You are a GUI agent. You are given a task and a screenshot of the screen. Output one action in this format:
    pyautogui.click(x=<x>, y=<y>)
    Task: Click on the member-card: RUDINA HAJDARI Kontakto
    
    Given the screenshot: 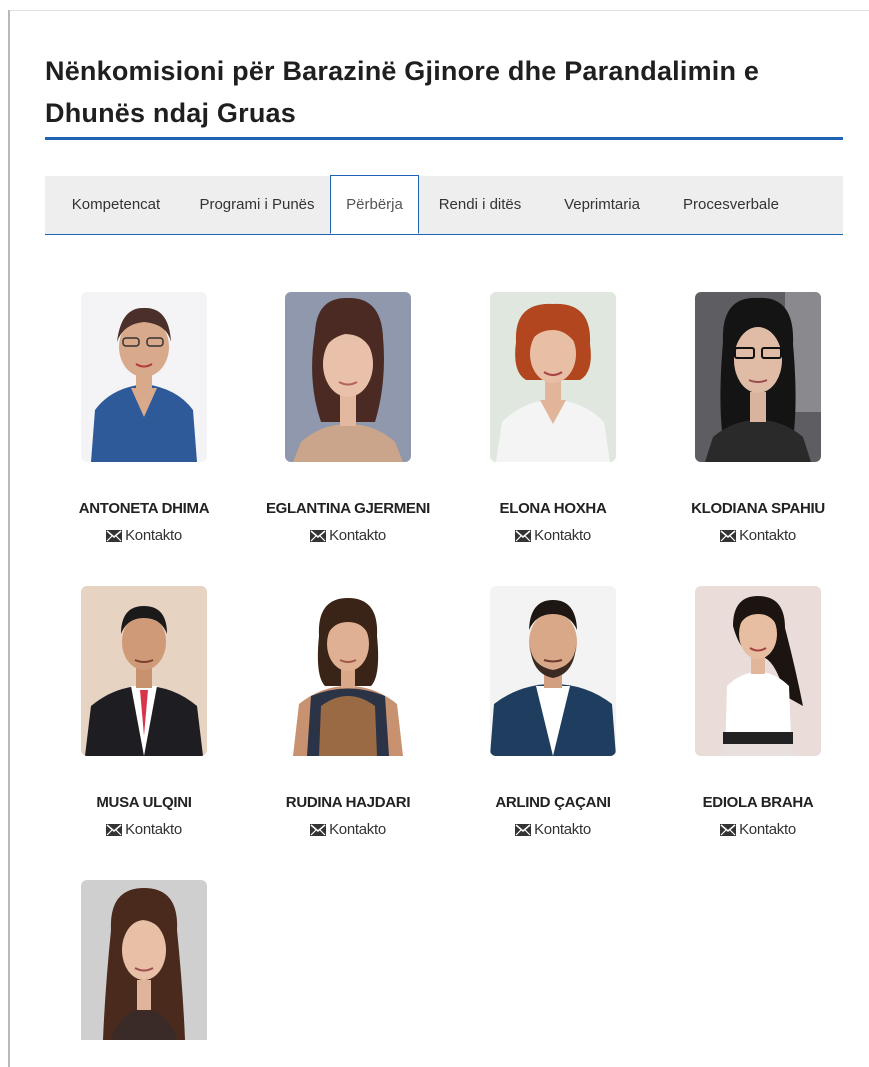 What is the action you would take?
    pyautogui.click(x=348, y=713)
    